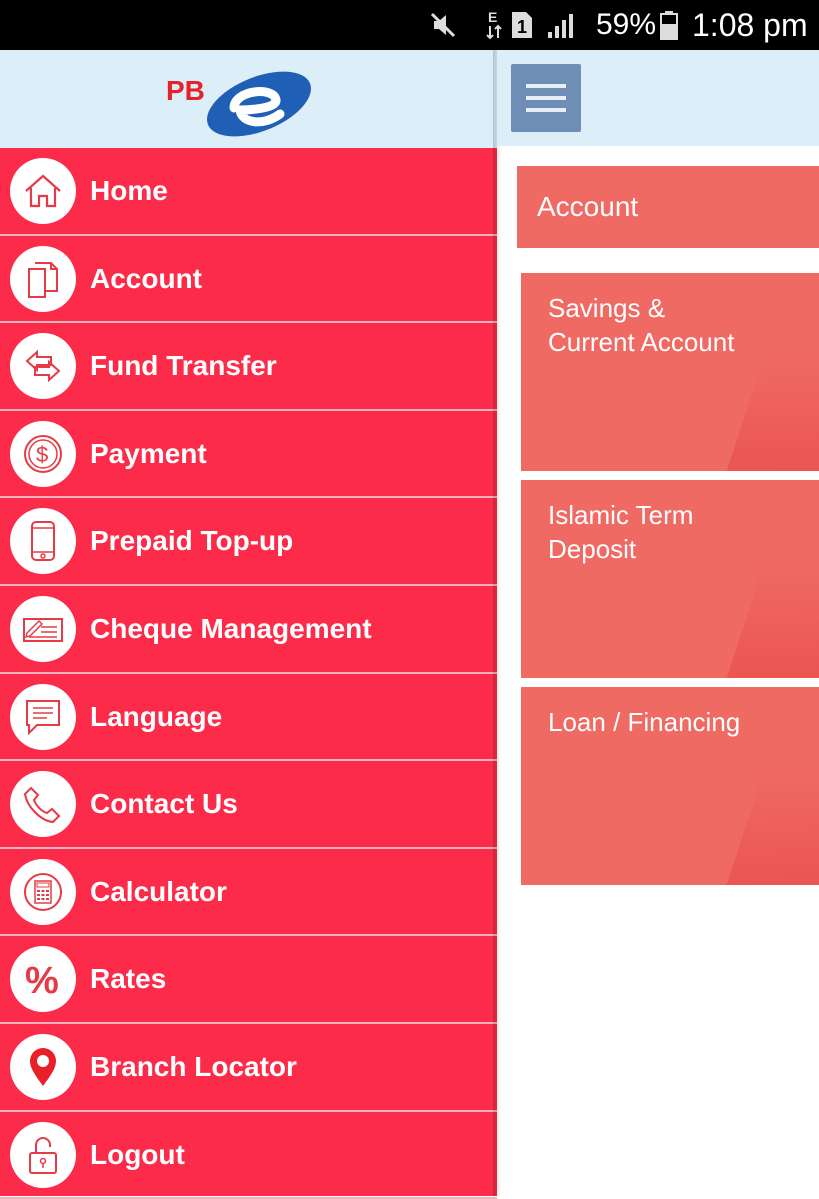  Describe the element at coordinates (670, 786) in the screenshot. I see `card-loan-financing: Loan / Financing` at that location.